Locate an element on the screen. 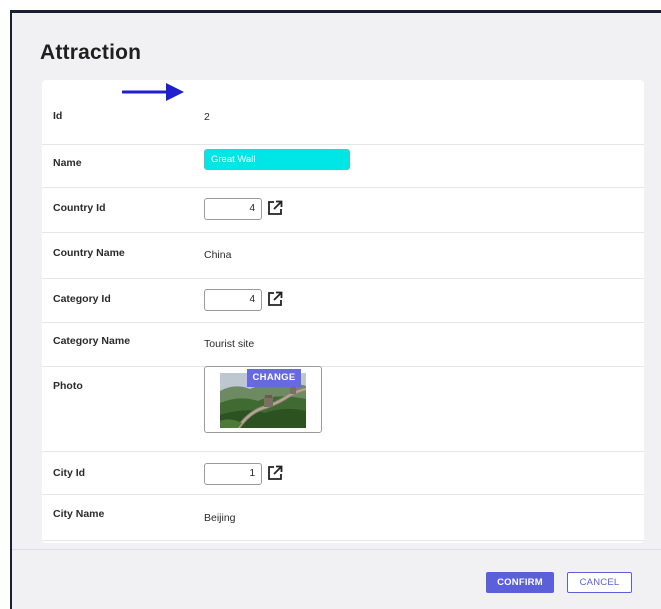 This screenshot has width=661, height=609. row-category-id: Category Id 4 is located at coordinates (343, 301).